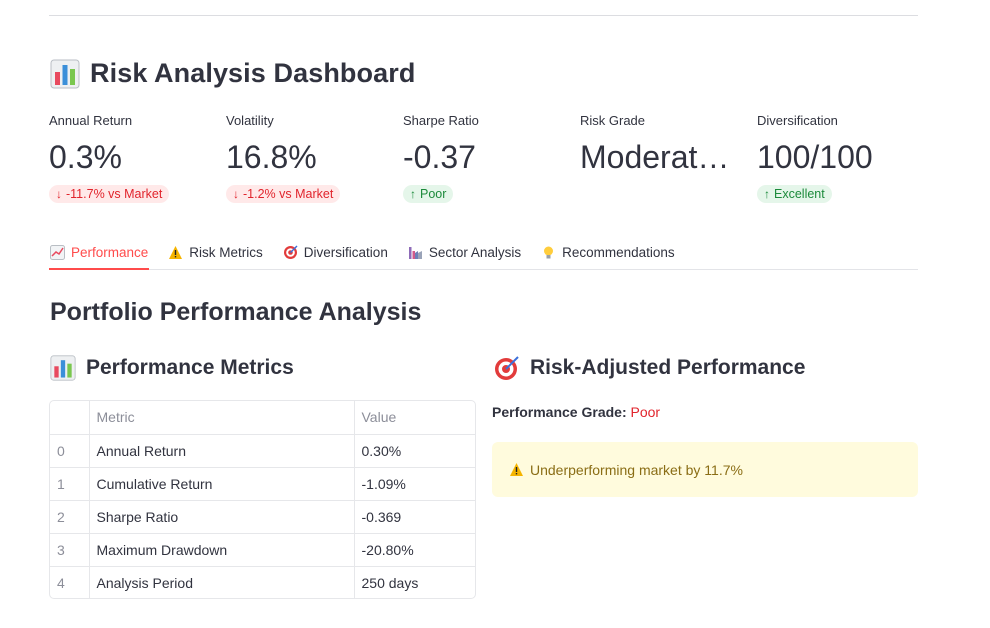 The height and width of the screenshot is (628, 990). I want to click on metric-label: Volatility, so click(250, 120).